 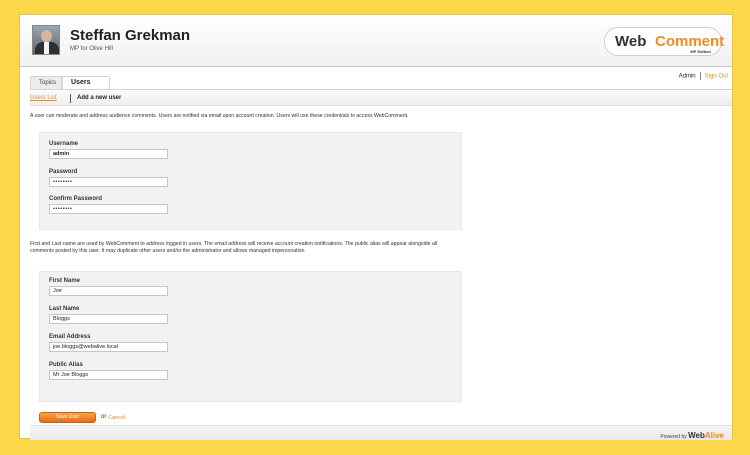 I want to click on confirm-password-field-group: Confirm Password ••••••••, so click(x=108, y=205).